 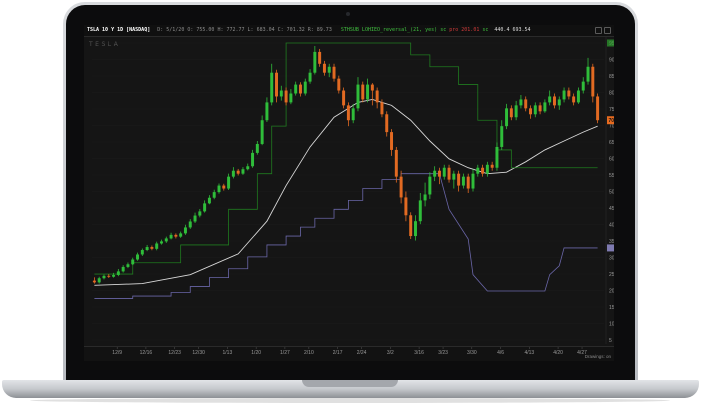 I want to click on date-tick-label: 2/24, so click(x=362, y=353).